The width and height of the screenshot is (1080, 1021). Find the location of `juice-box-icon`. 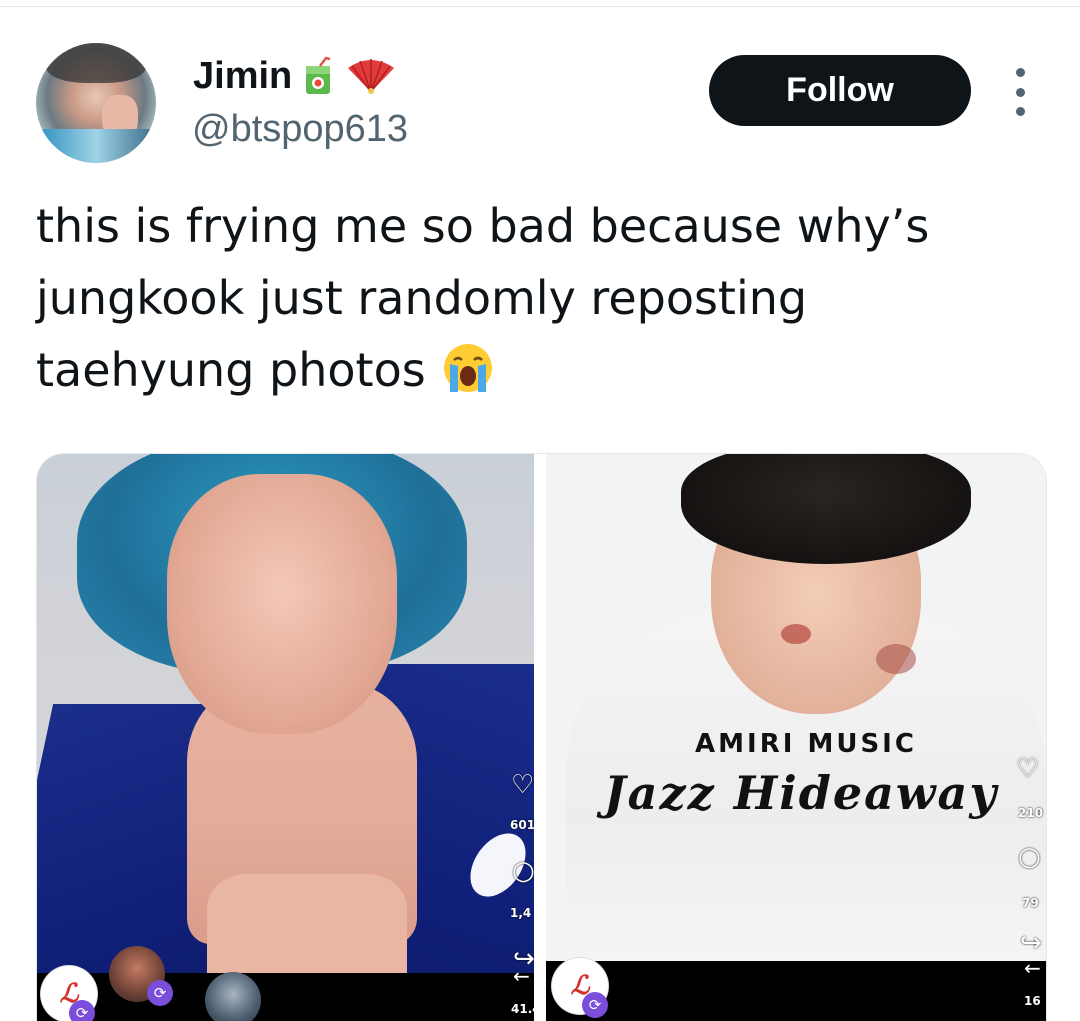

juice-box-icon is located at coordinates (318, 75).